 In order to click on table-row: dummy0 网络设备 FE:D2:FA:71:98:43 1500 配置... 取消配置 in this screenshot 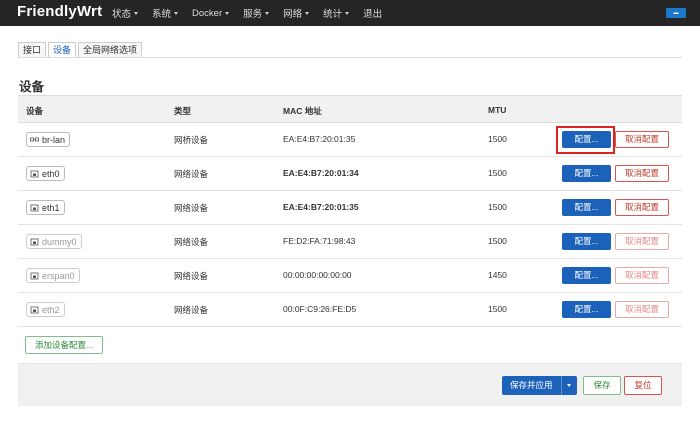, I will do `click(350, 242)`.